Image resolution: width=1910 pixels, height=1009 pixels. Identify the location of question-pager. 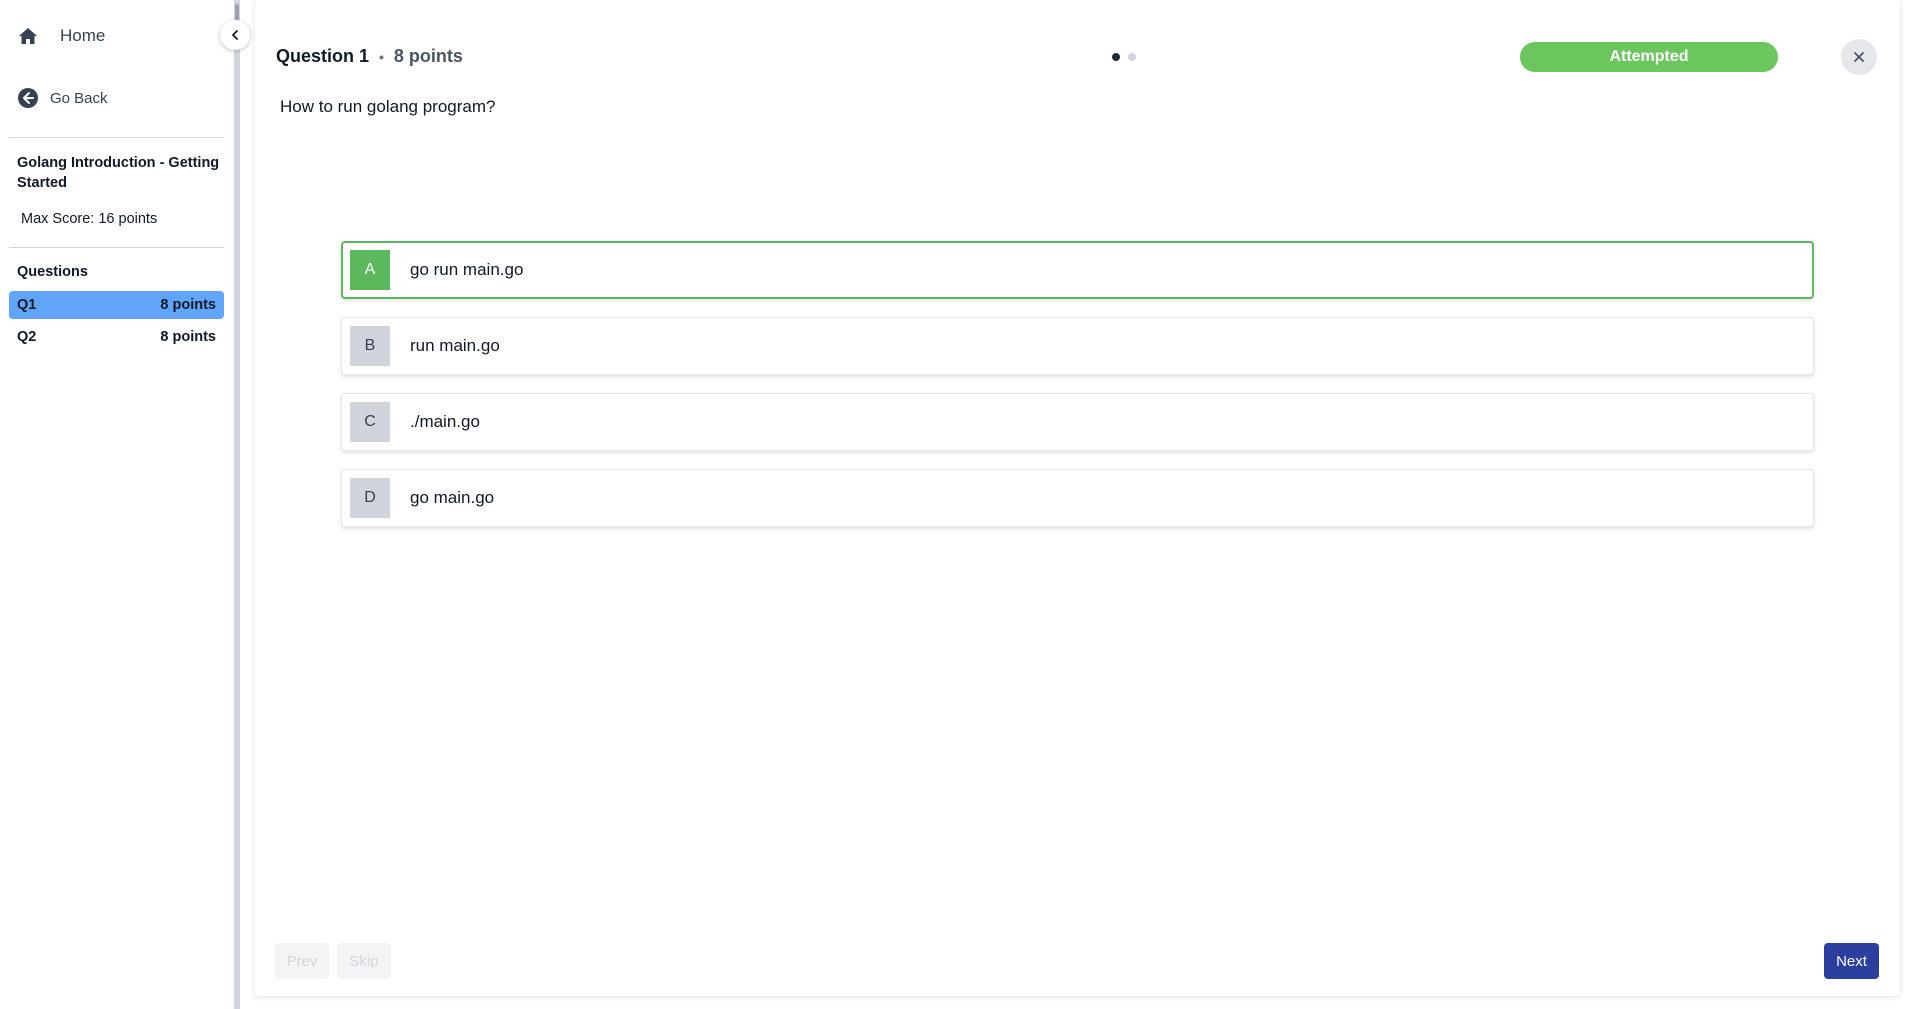
(1124, 57).